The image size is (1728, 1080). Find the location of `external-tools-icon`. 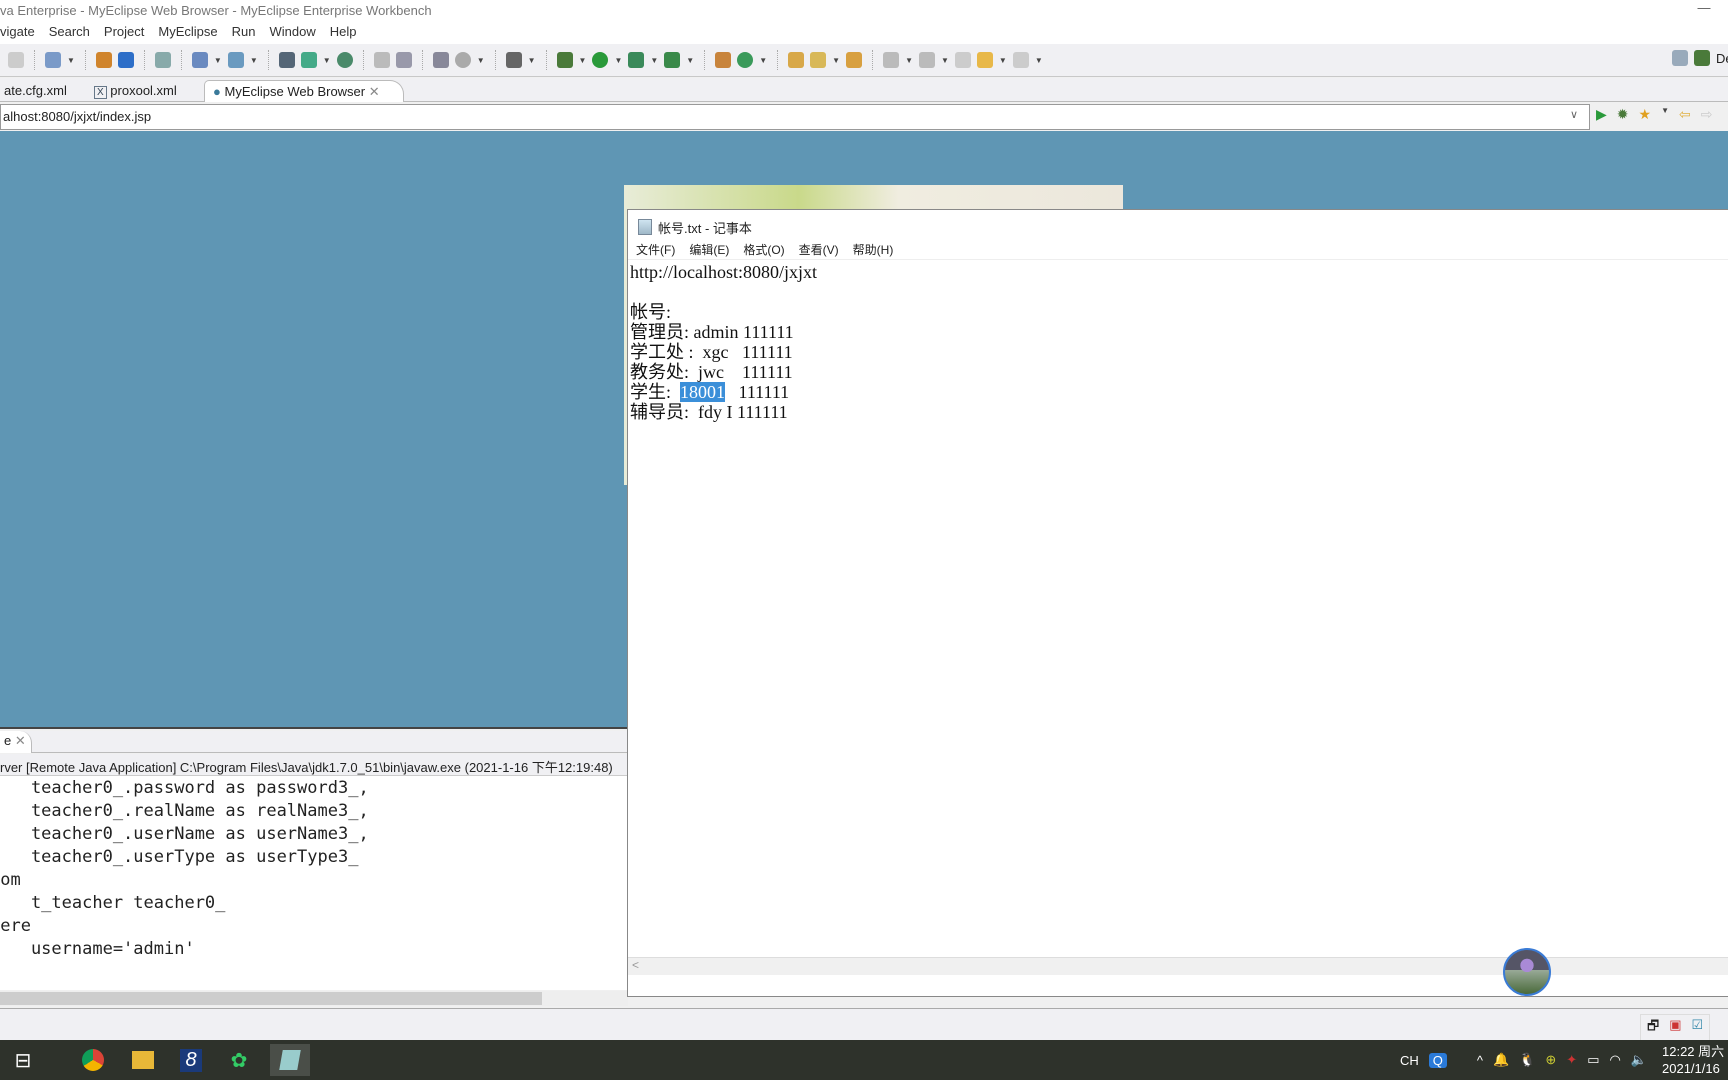

external-tools-icon is located at coordinates (672, 60).